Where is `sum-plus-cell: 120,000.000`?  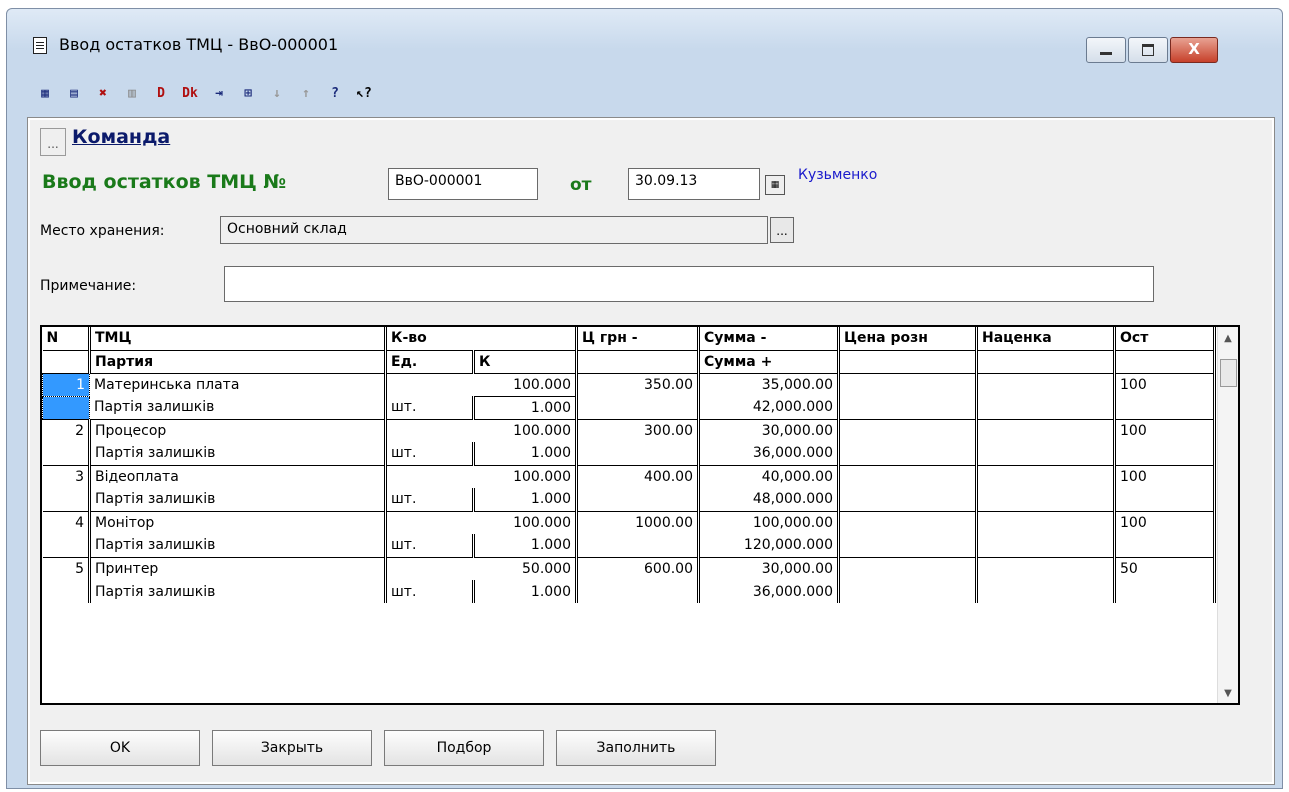
sum-plus-cell: 120,000.000 is located at coordinates (769, 545).